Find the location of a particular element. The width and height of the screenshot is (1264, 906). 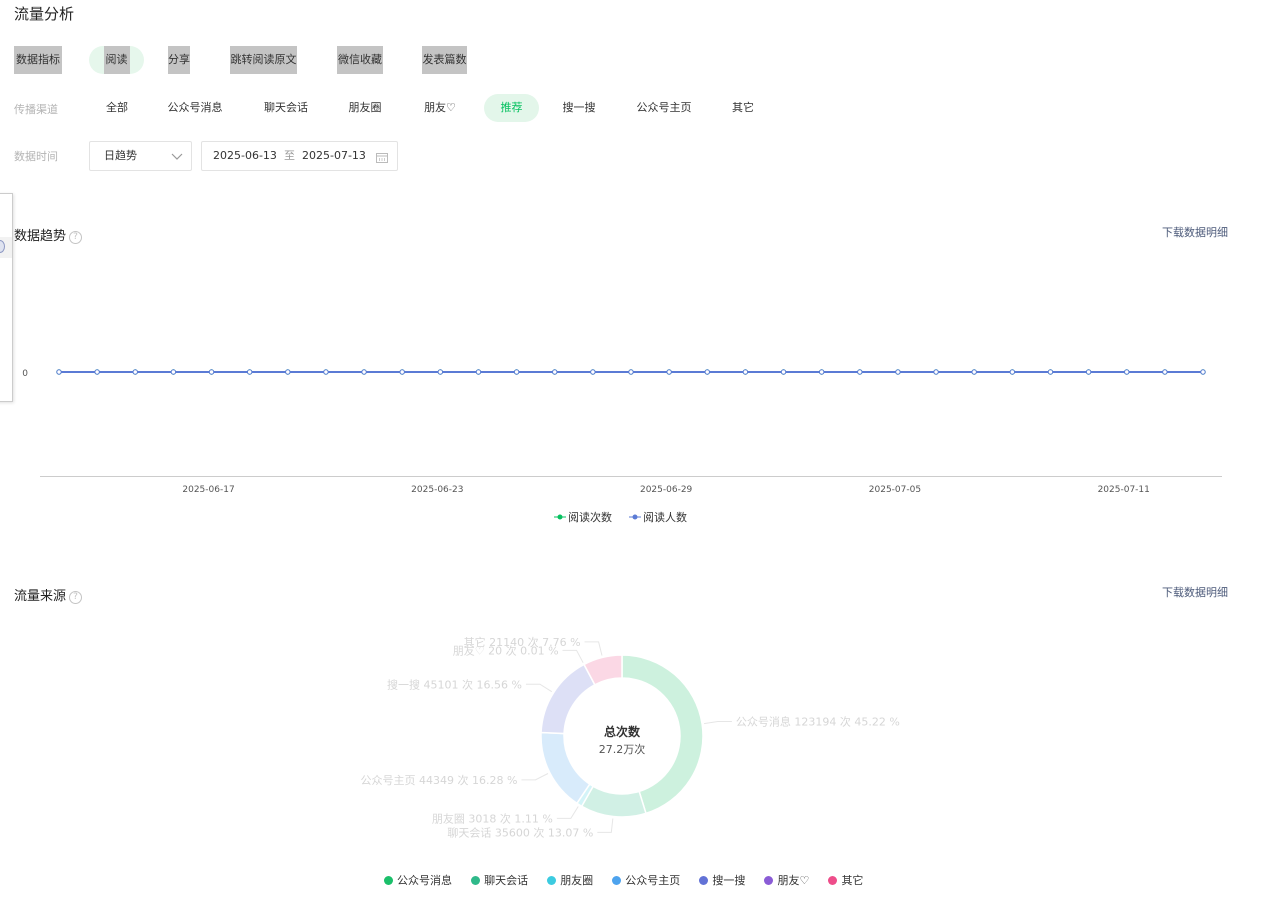

legend-search: 搜一搜 is located at coordinates (722, 880).